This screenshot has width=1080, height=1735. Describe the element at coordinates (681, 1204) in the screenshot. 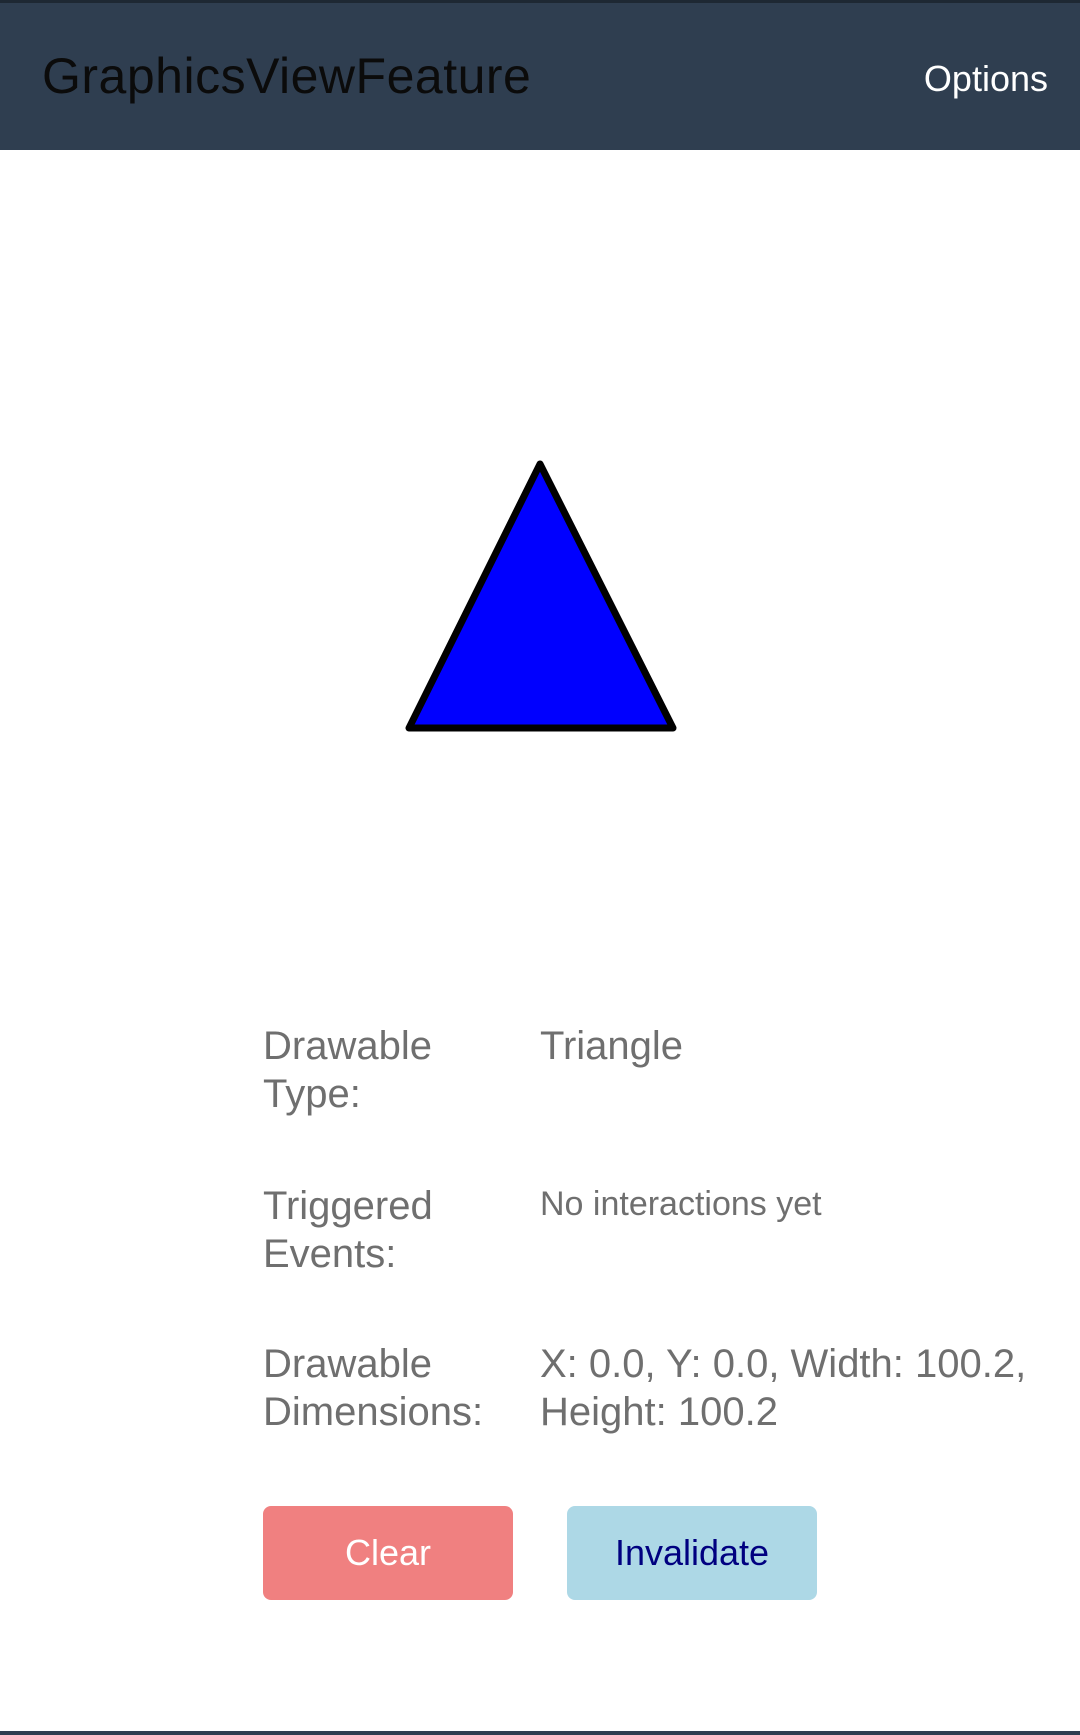

I see `triggered-events-value: No interactions yet` at that location.